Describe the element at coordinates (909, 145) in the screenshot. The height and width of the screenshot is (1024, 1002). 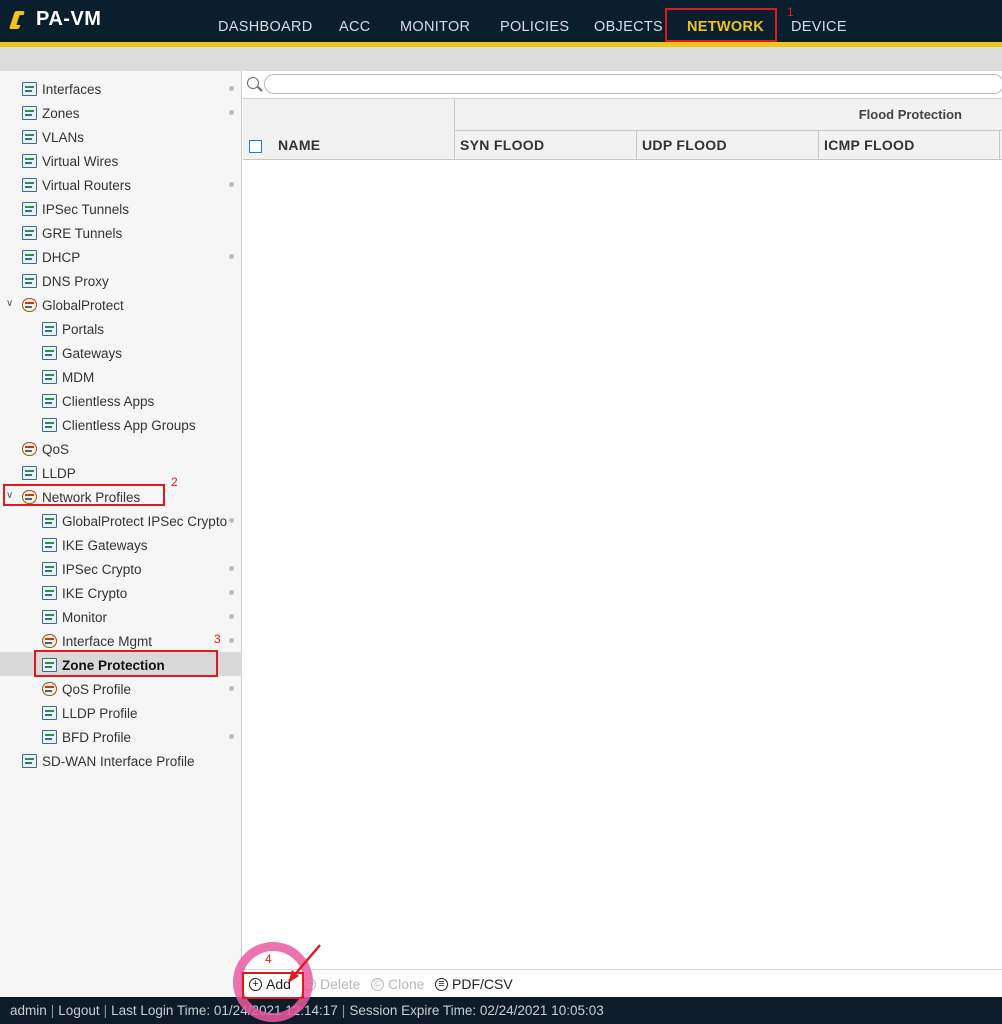
I see `column-header-icmp-flood: ICMP FLOOD` at that location.